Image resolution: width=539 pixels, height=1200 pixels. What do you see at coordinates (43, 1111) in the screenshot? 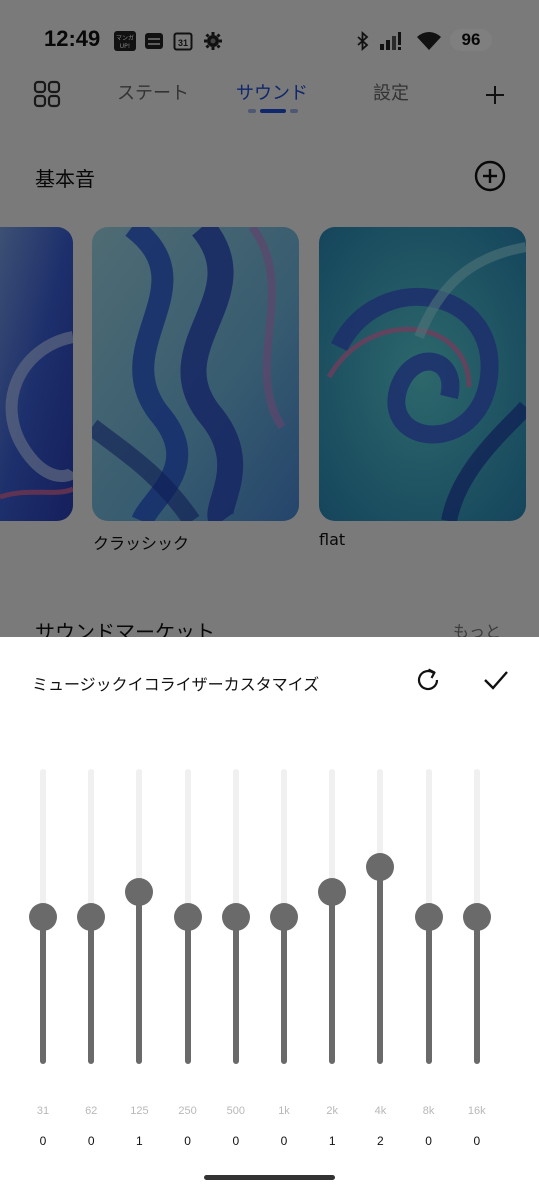
I see `eq-frequency-label: 31` at bounding box center [43, 1111].